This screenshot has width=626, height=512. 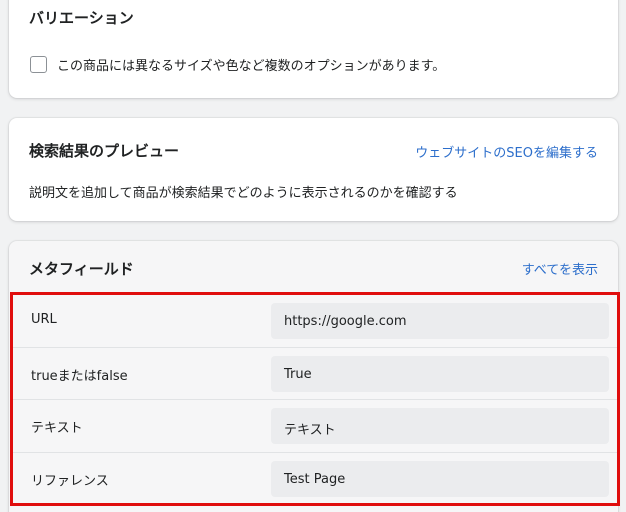 What do you see at coordinates (81, 269) in the screenshot?
I see `metafields-title: メタフィールド` at bounding box center [81, 269].